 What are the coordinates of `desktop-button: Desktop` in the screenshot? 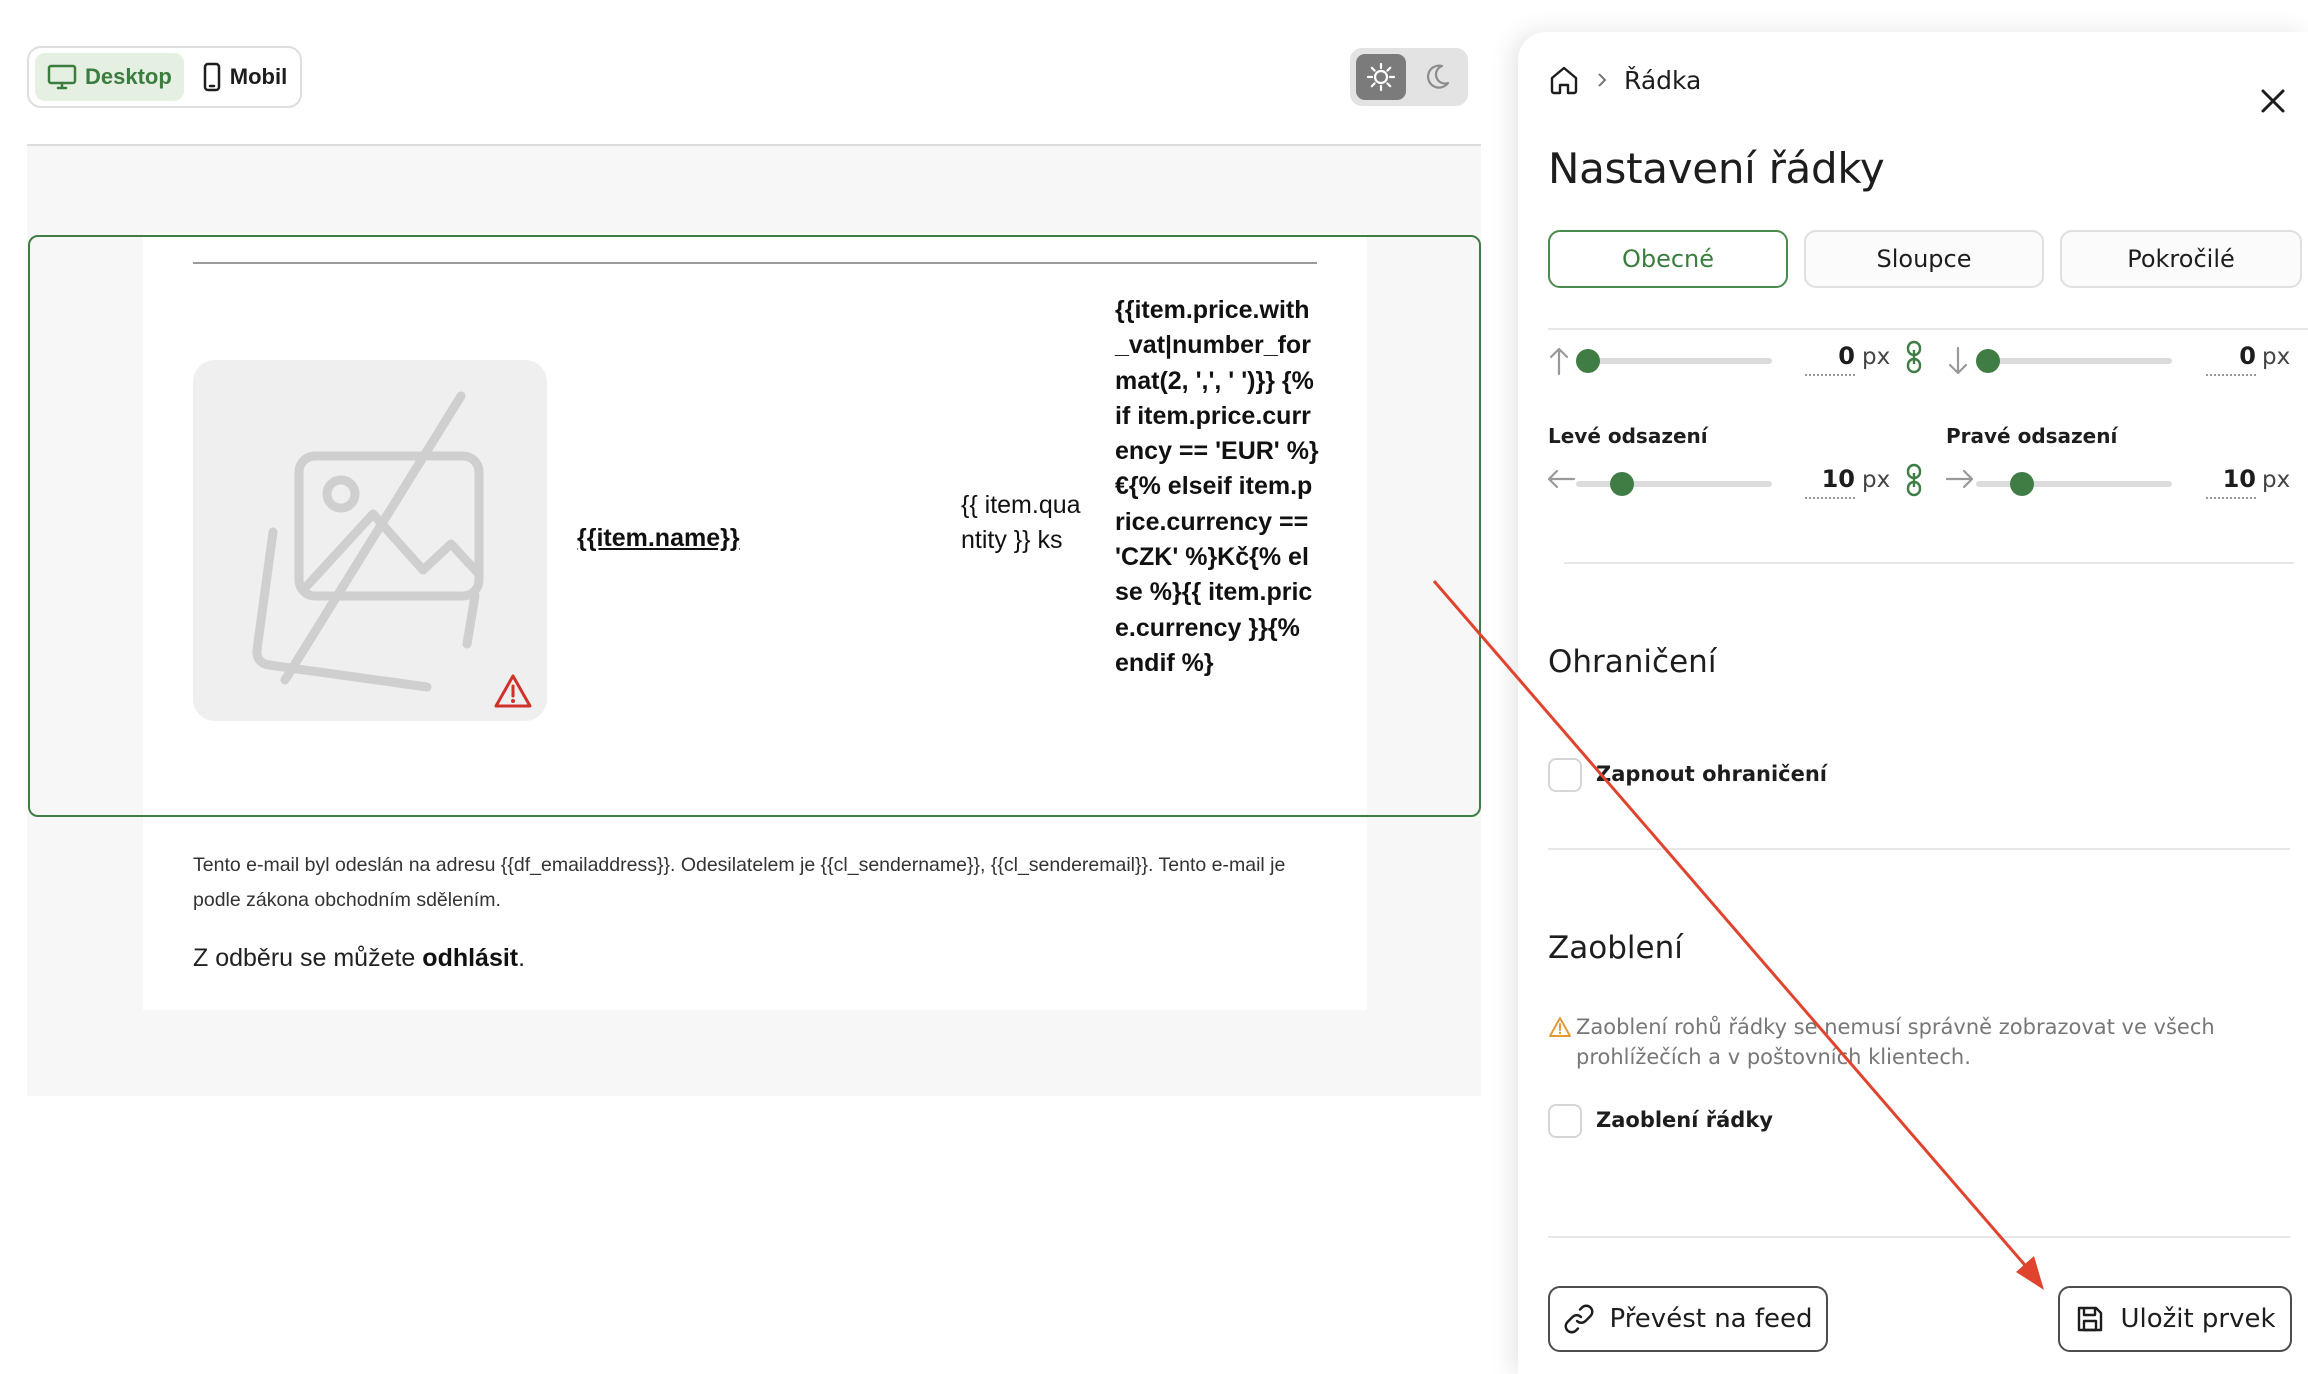 It's located at (109, 77).